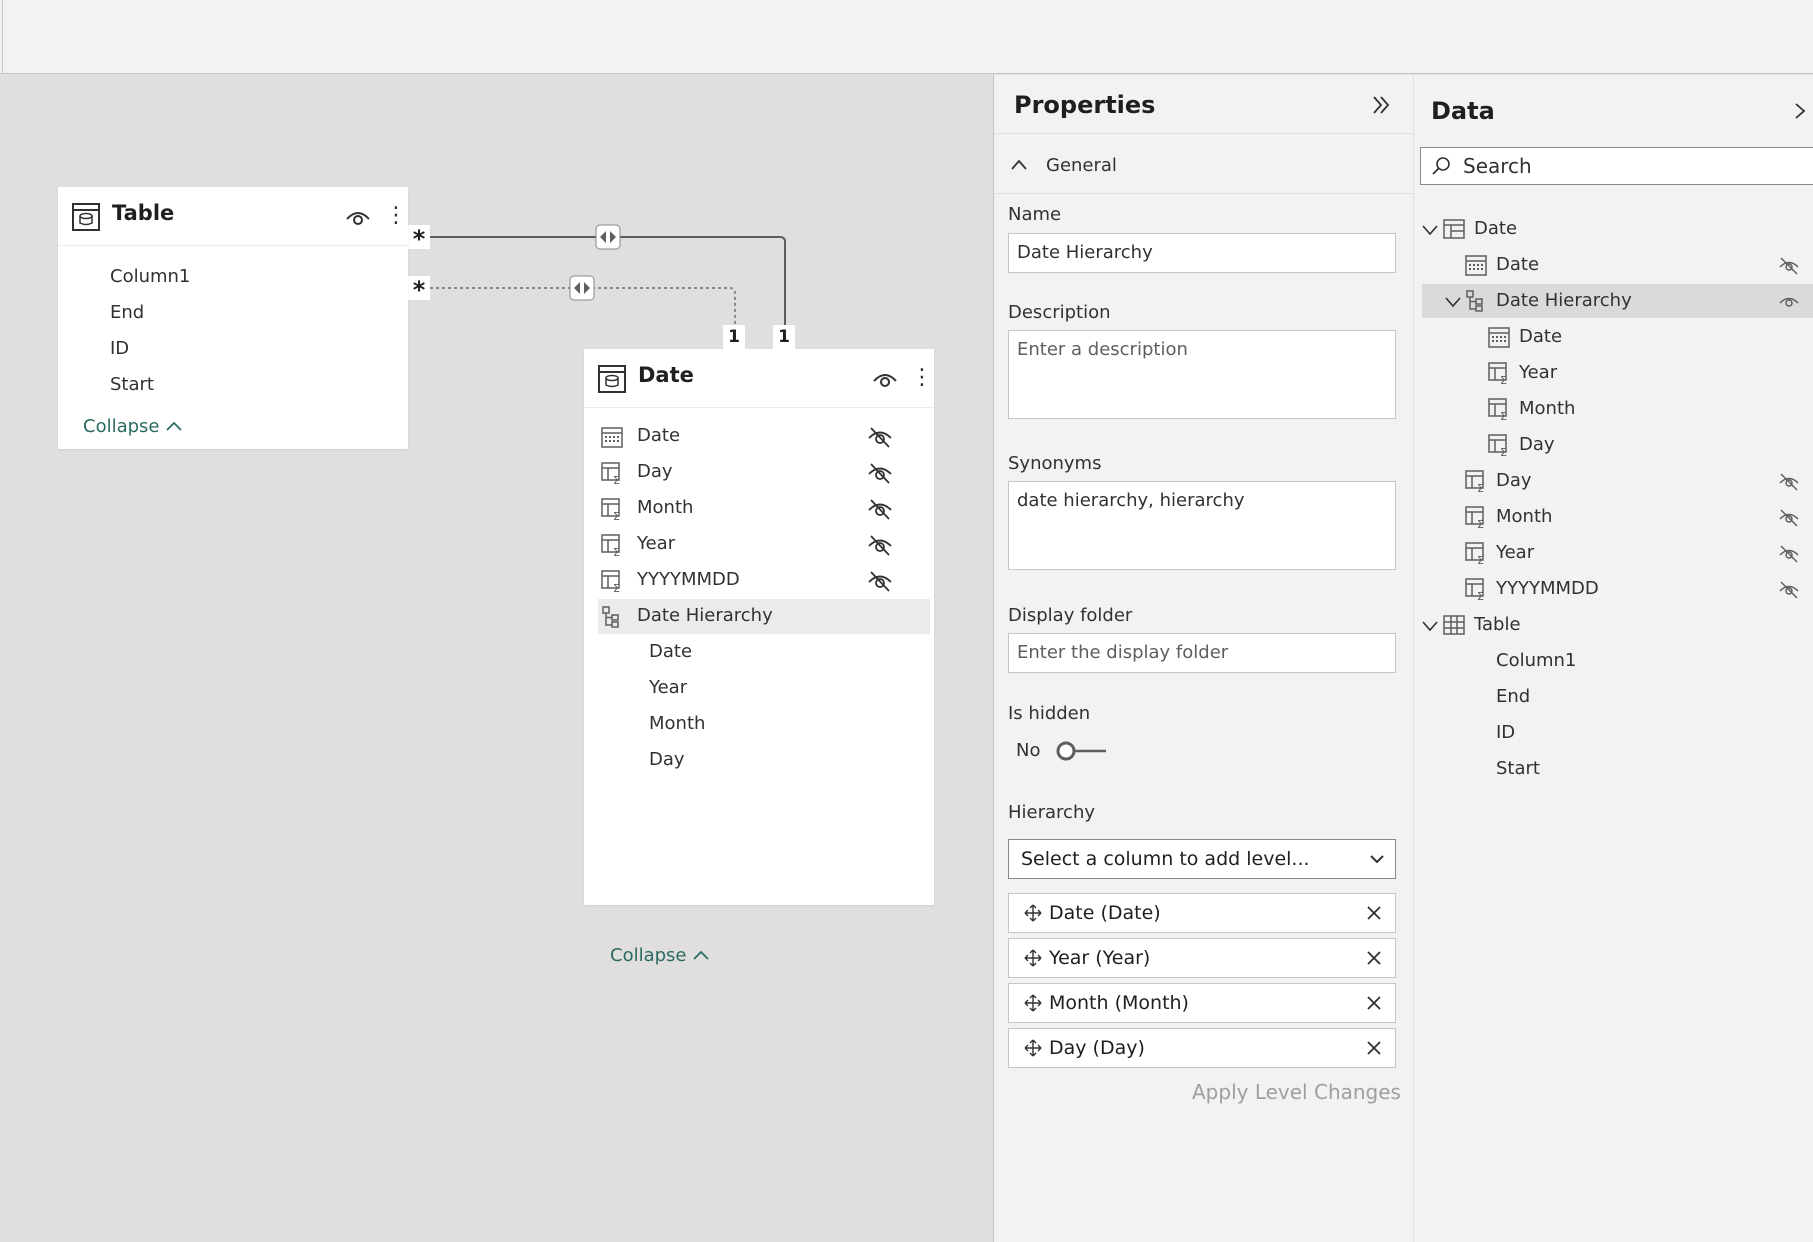 The width and height of the screenshot is (1813, 1242). What do you see at coordinates (655, 471) in the screenshot?
I see `field-day: Day` at bounding box center [655, 471].